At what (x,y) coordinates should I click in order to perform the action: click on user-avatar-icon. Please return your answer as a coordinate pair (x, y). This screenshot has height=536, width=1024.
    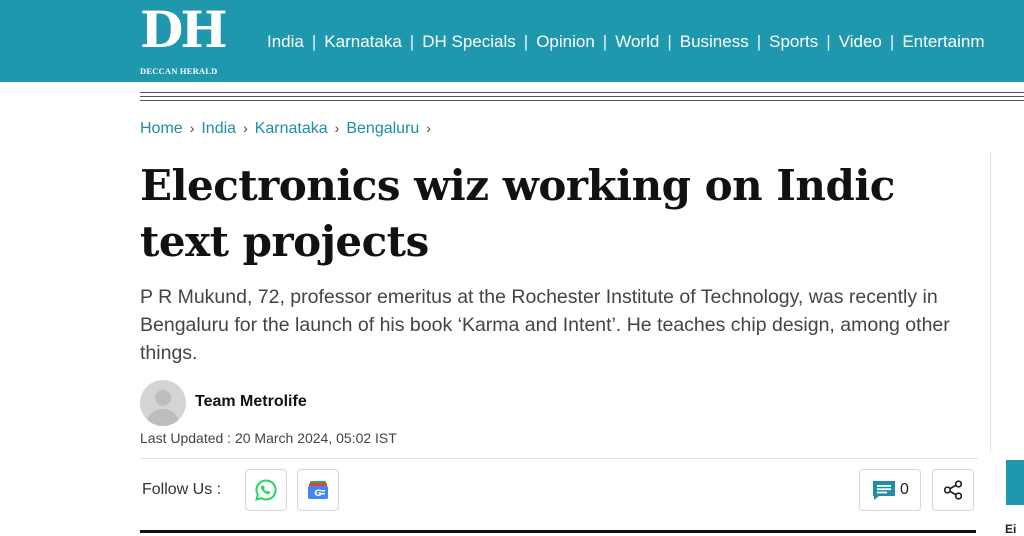
    Looking at the image, I should click on (163, 403).